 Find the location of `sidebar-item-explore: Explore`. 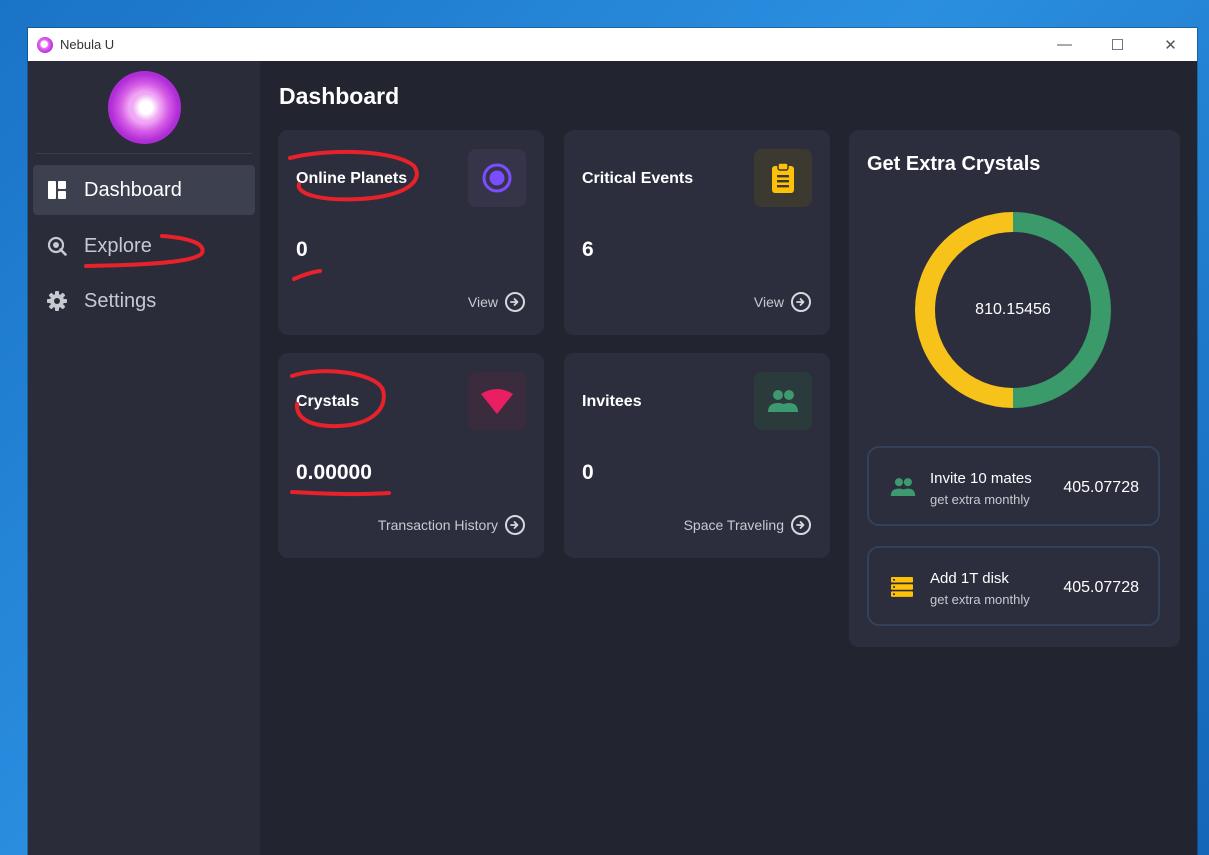

sidebar-item-explore: Explore is located at coordinates (144, 246).